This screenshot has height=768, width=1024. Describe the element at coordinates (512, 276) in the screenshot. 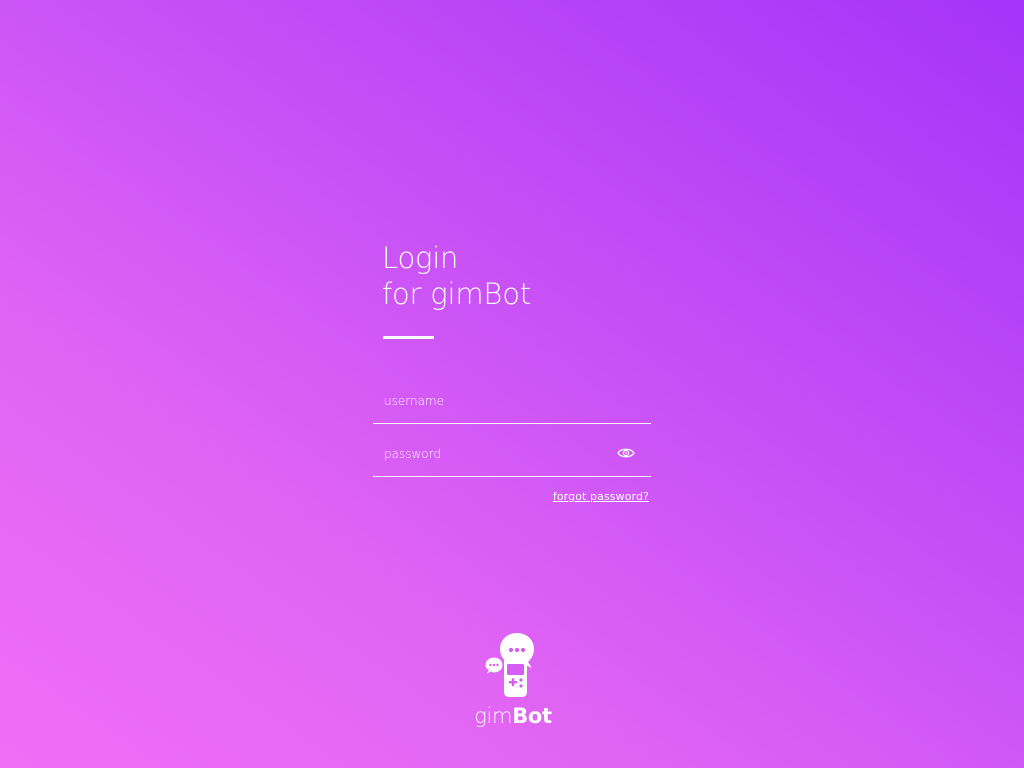

I see `page-title: Login for gimBot` at that location.